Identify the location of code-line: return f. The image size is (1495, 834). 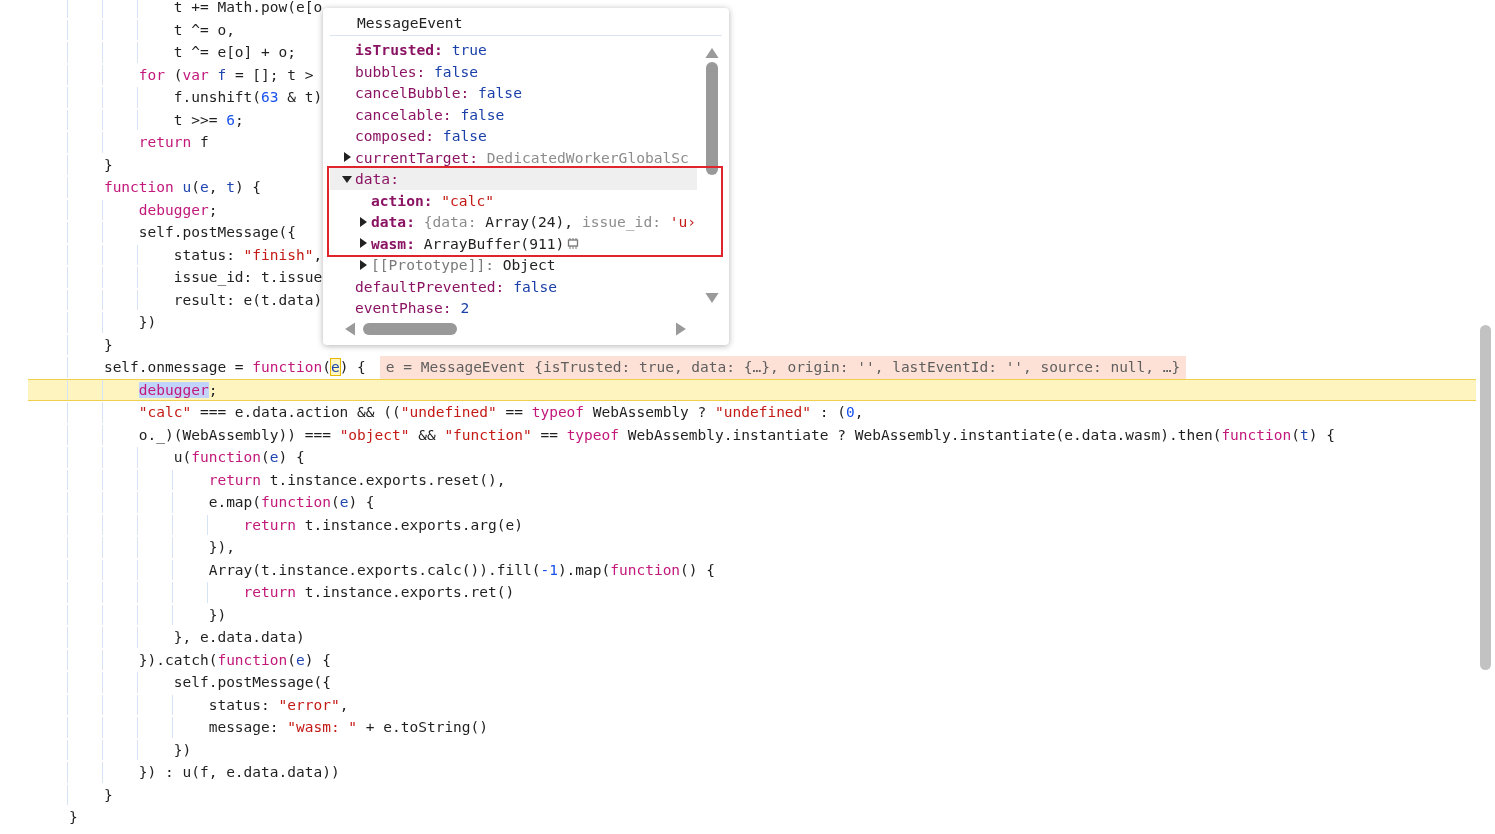
(173, 142).